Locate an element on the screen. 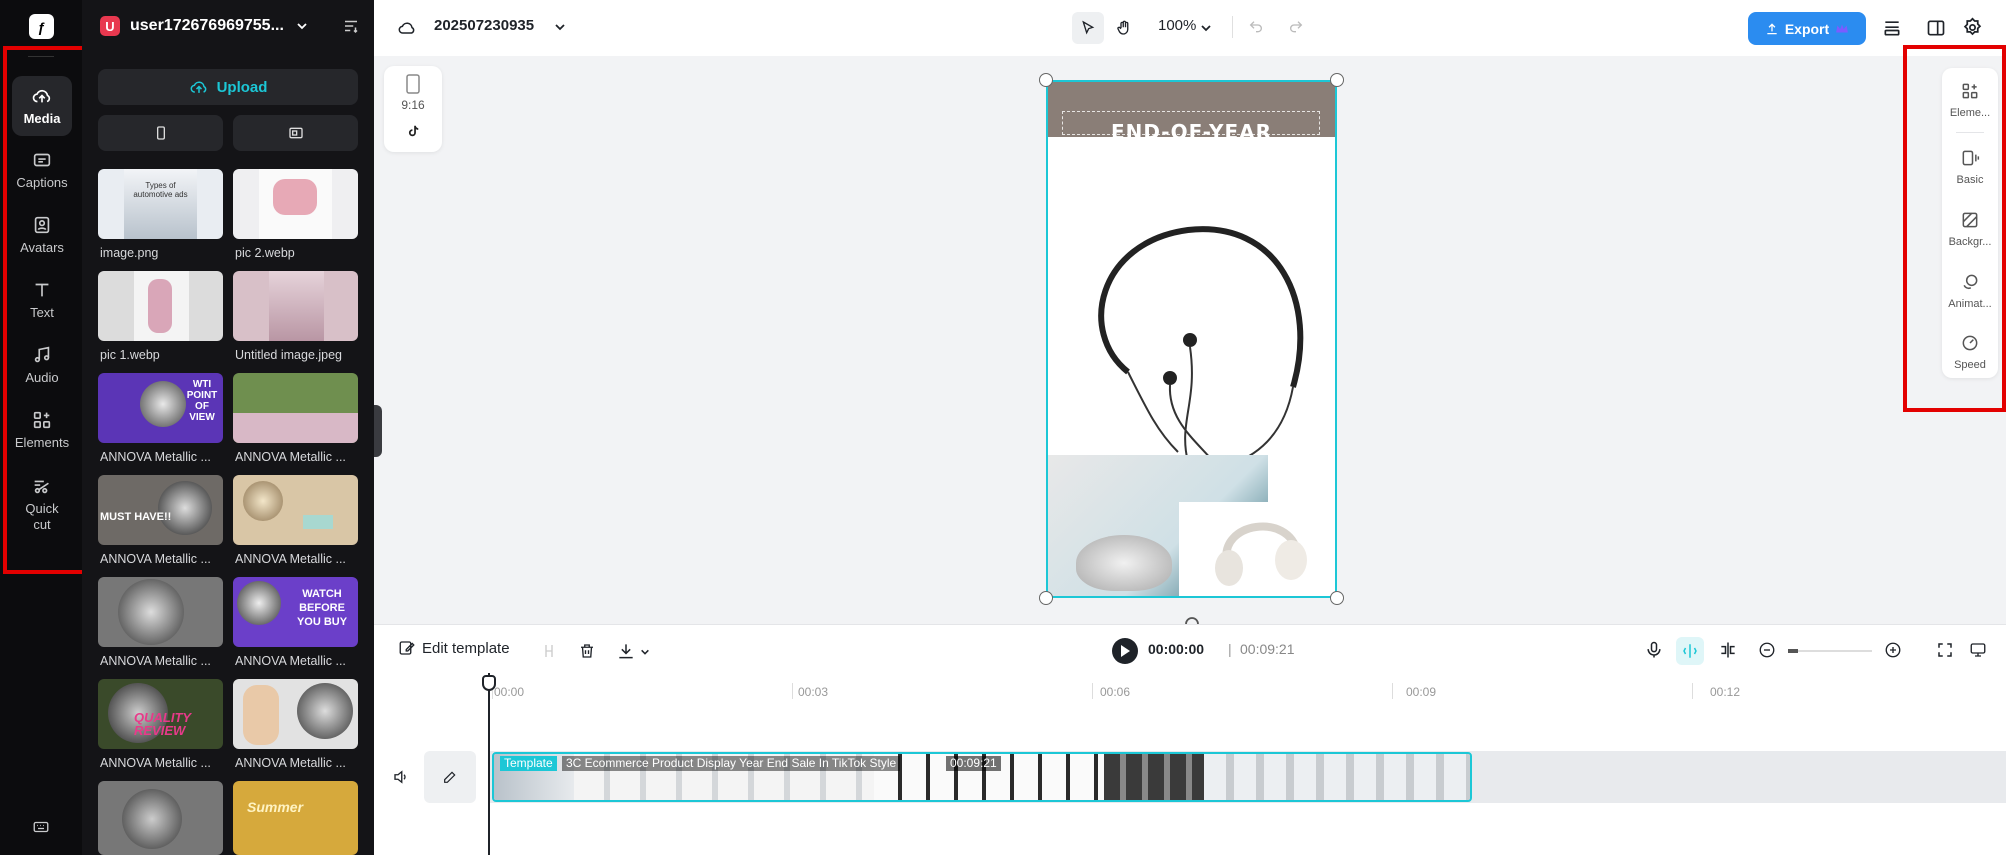 The height and width of the screenshot is (855, 2006). cloud-upload-icon is located at coordinates (198, 87).